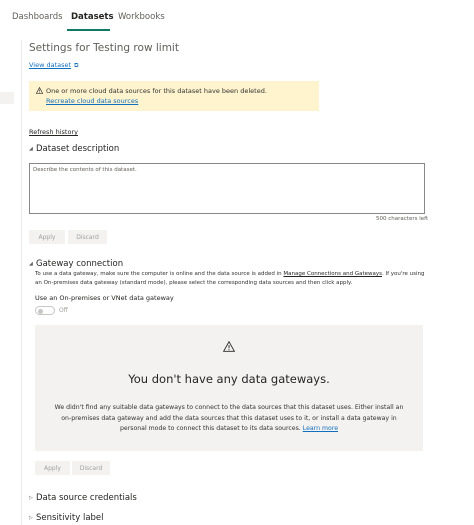  What do you see at coordinates (86, 498) in the screenshot?
I see `data-source-credentials-heading: Data source credentials` at bounding box center [86, 498].